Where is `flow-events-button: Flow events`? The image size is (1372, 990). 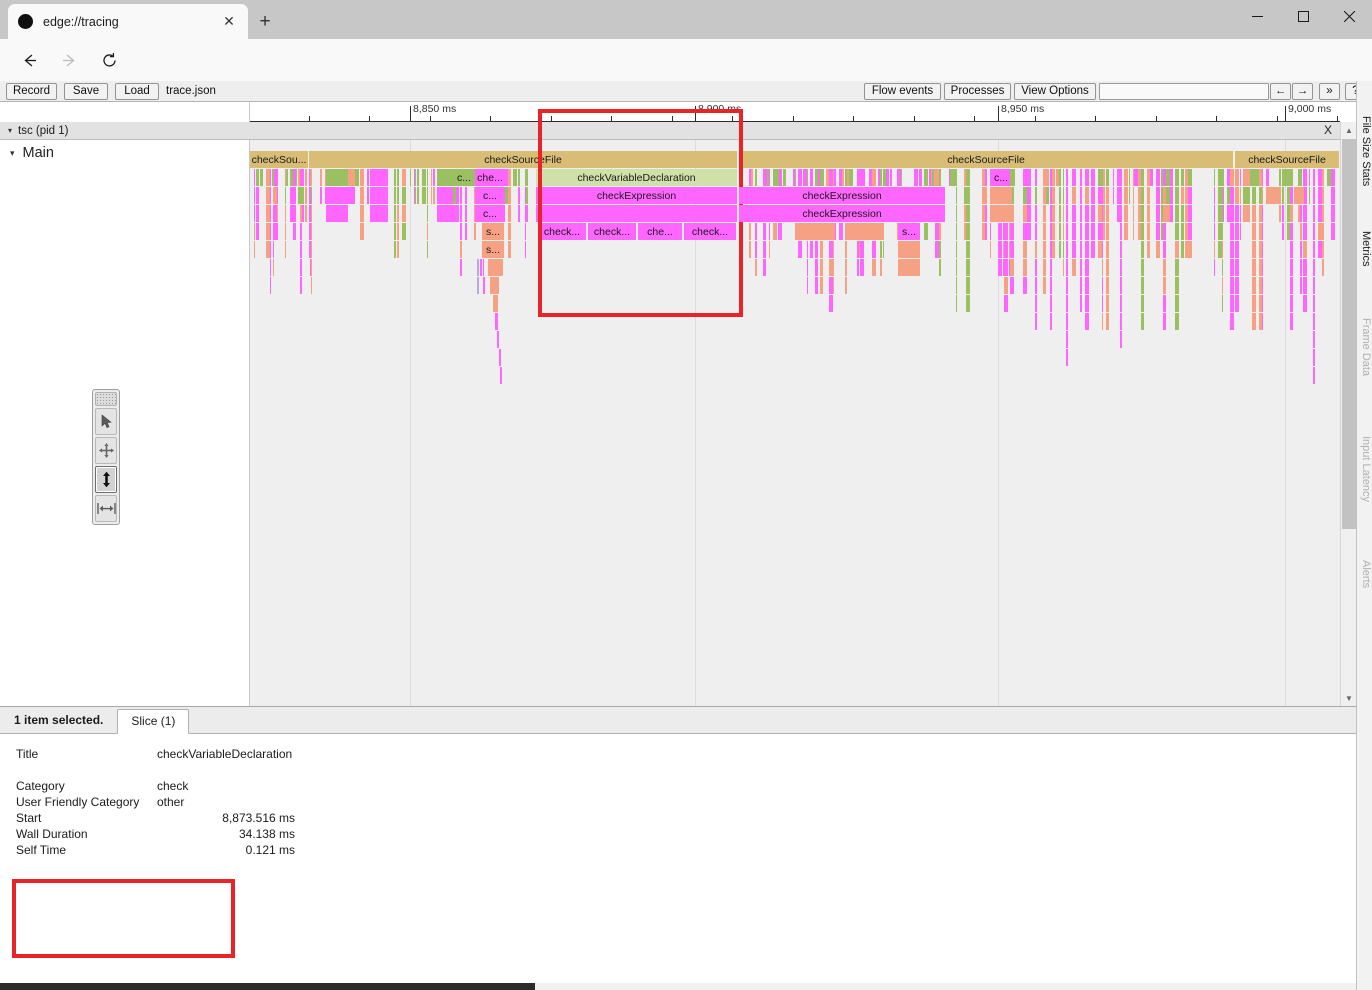
flow-events-button: Flow events is located at coordinates (902, 91).